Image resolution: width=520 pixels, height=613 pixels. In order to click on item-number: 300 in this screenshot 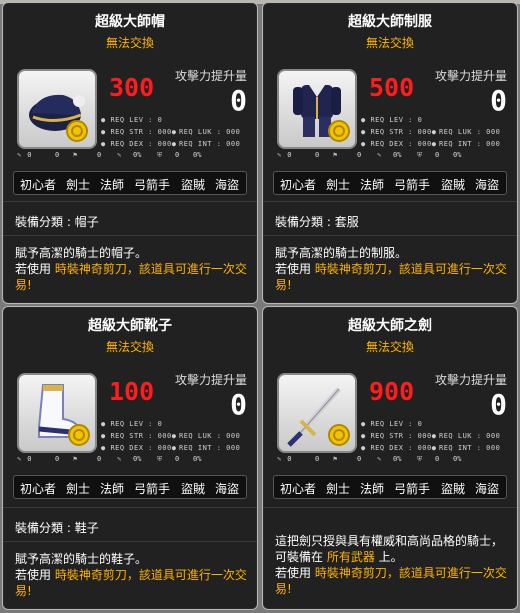, I will do `click(132, 87)`.